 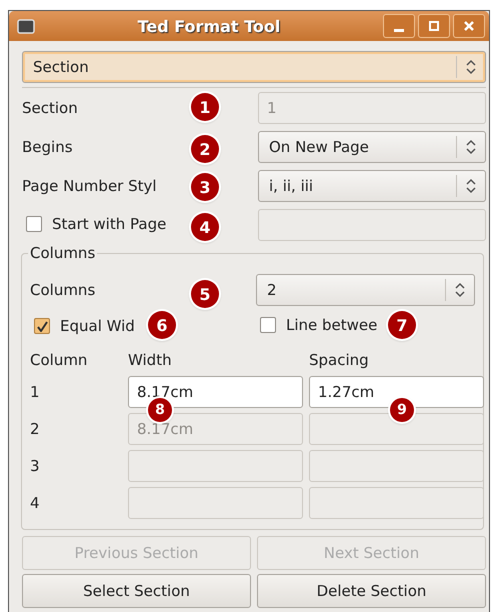 I want to click on dropdown: On New Page, so click(x=372, y=147).